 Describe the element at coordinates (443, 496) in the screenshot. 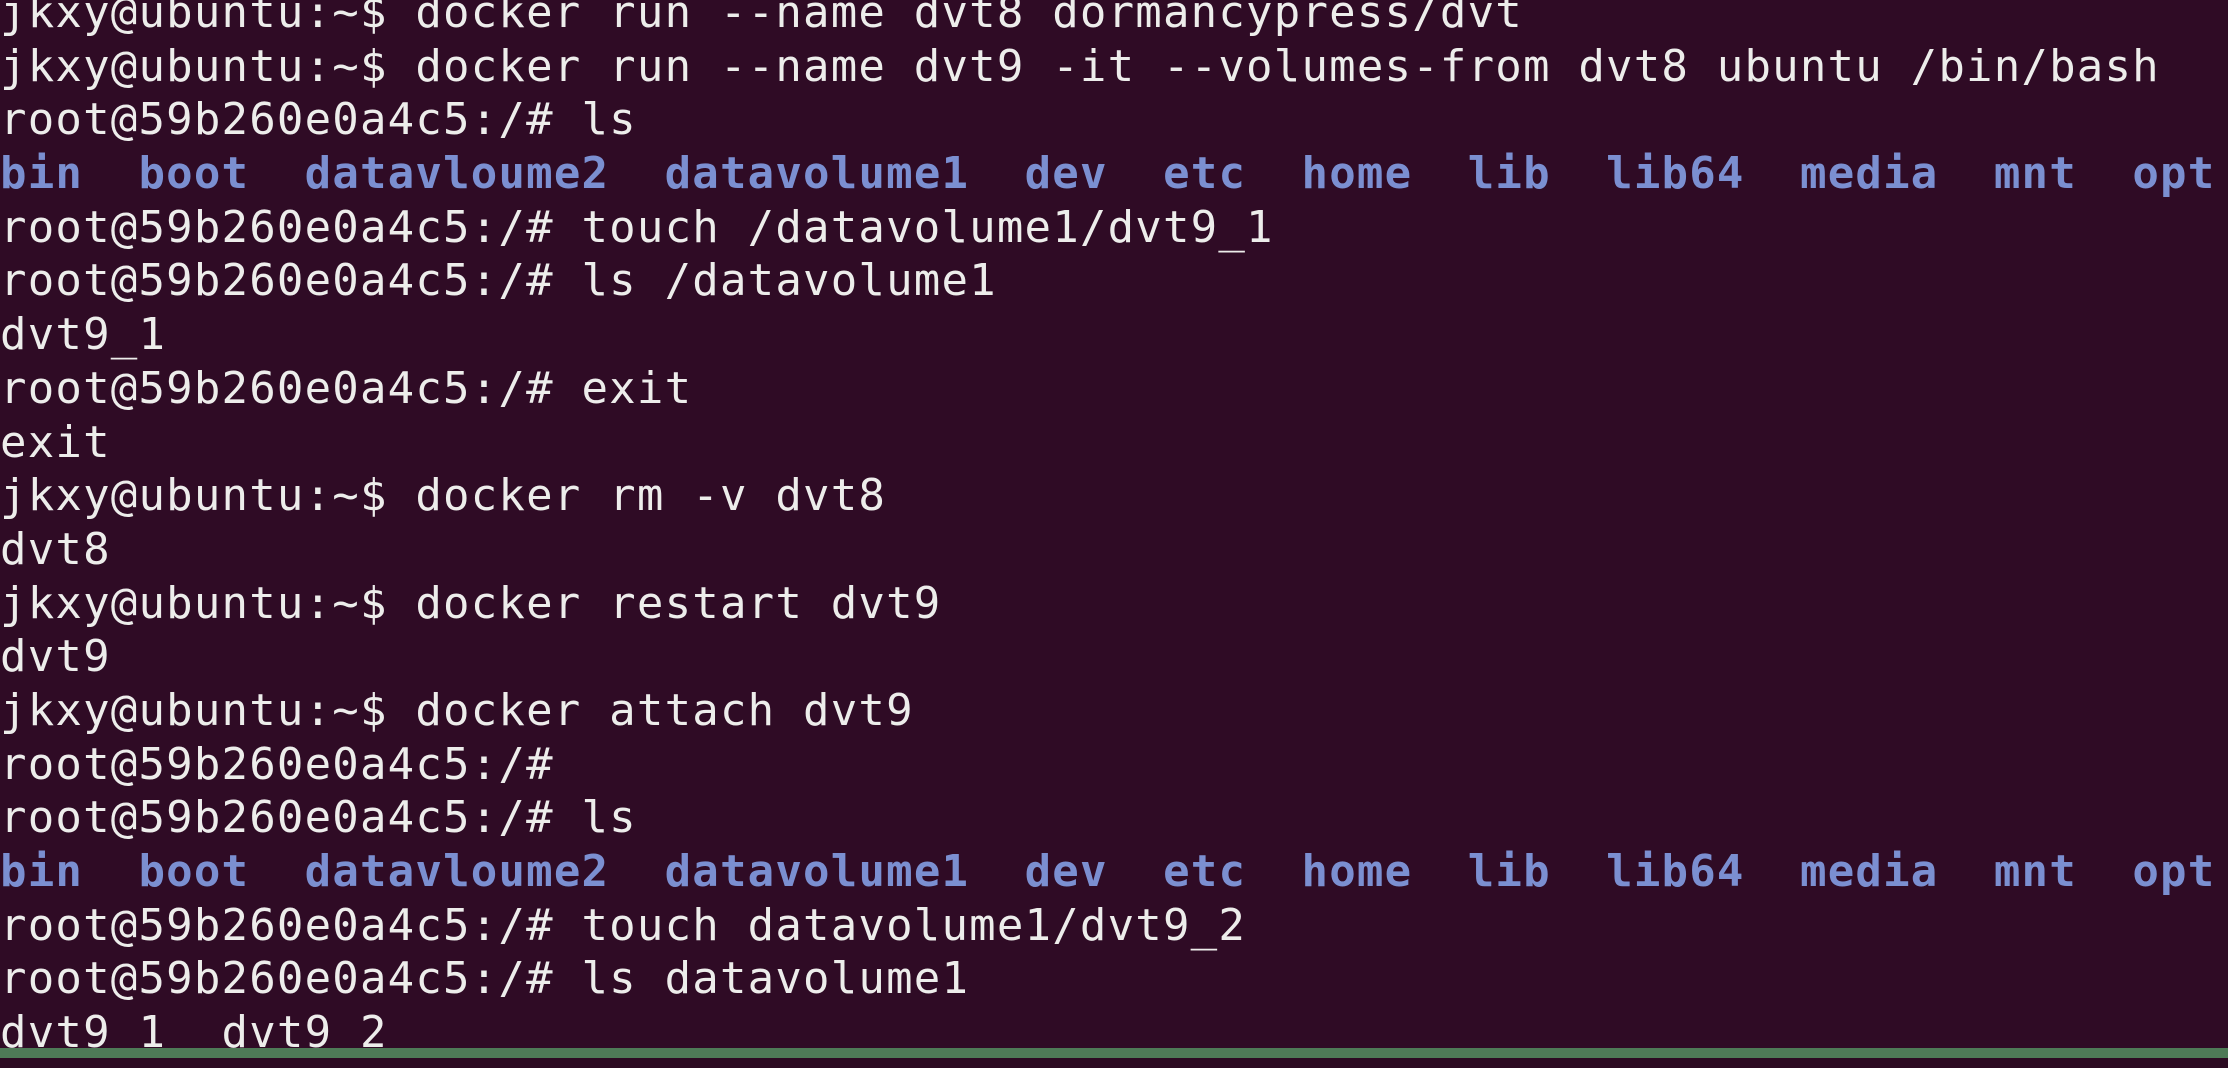

I see `command-line: jkxy@ubuntu:~$ docker rm -v dvt8` at that location.